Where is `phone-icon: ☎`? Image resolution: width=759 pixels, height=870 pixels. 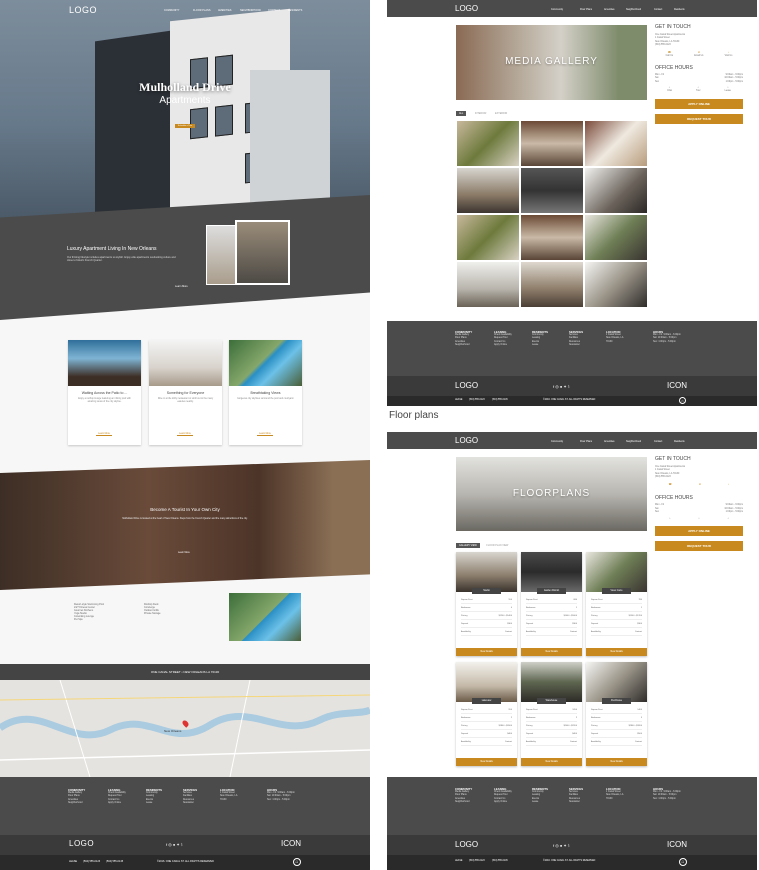 phone-icon: ☎ is located at coordinates (670, 485).